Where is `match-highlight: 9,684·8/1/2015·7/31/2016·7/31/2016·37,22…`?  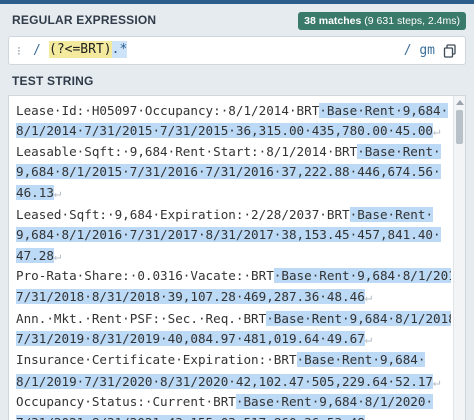
match-highlight: 9,684·8/1/2015·7/31/2016·7/31/2016·37,22… is located at coordinates (228, 172).